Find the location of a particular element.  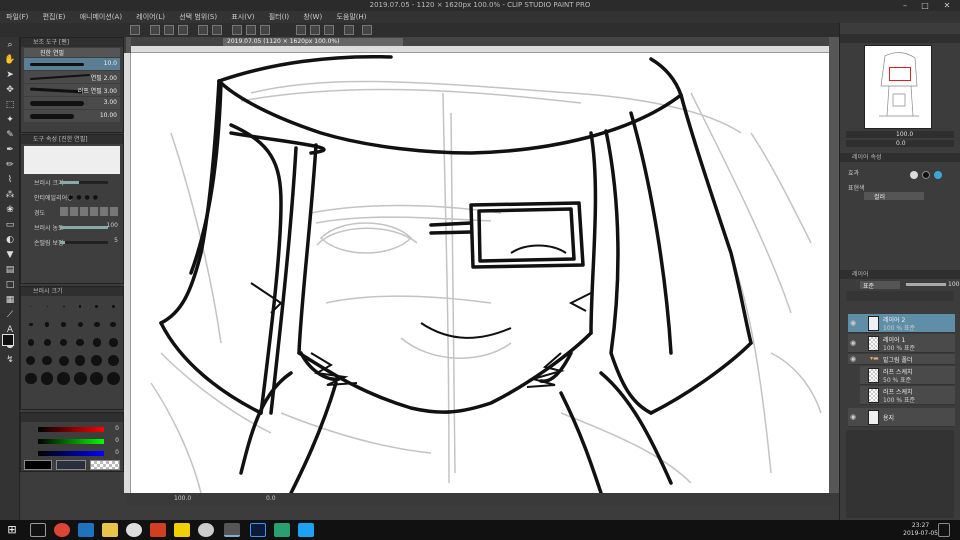

close-button: ✕ is located at coordinates (947, 5).